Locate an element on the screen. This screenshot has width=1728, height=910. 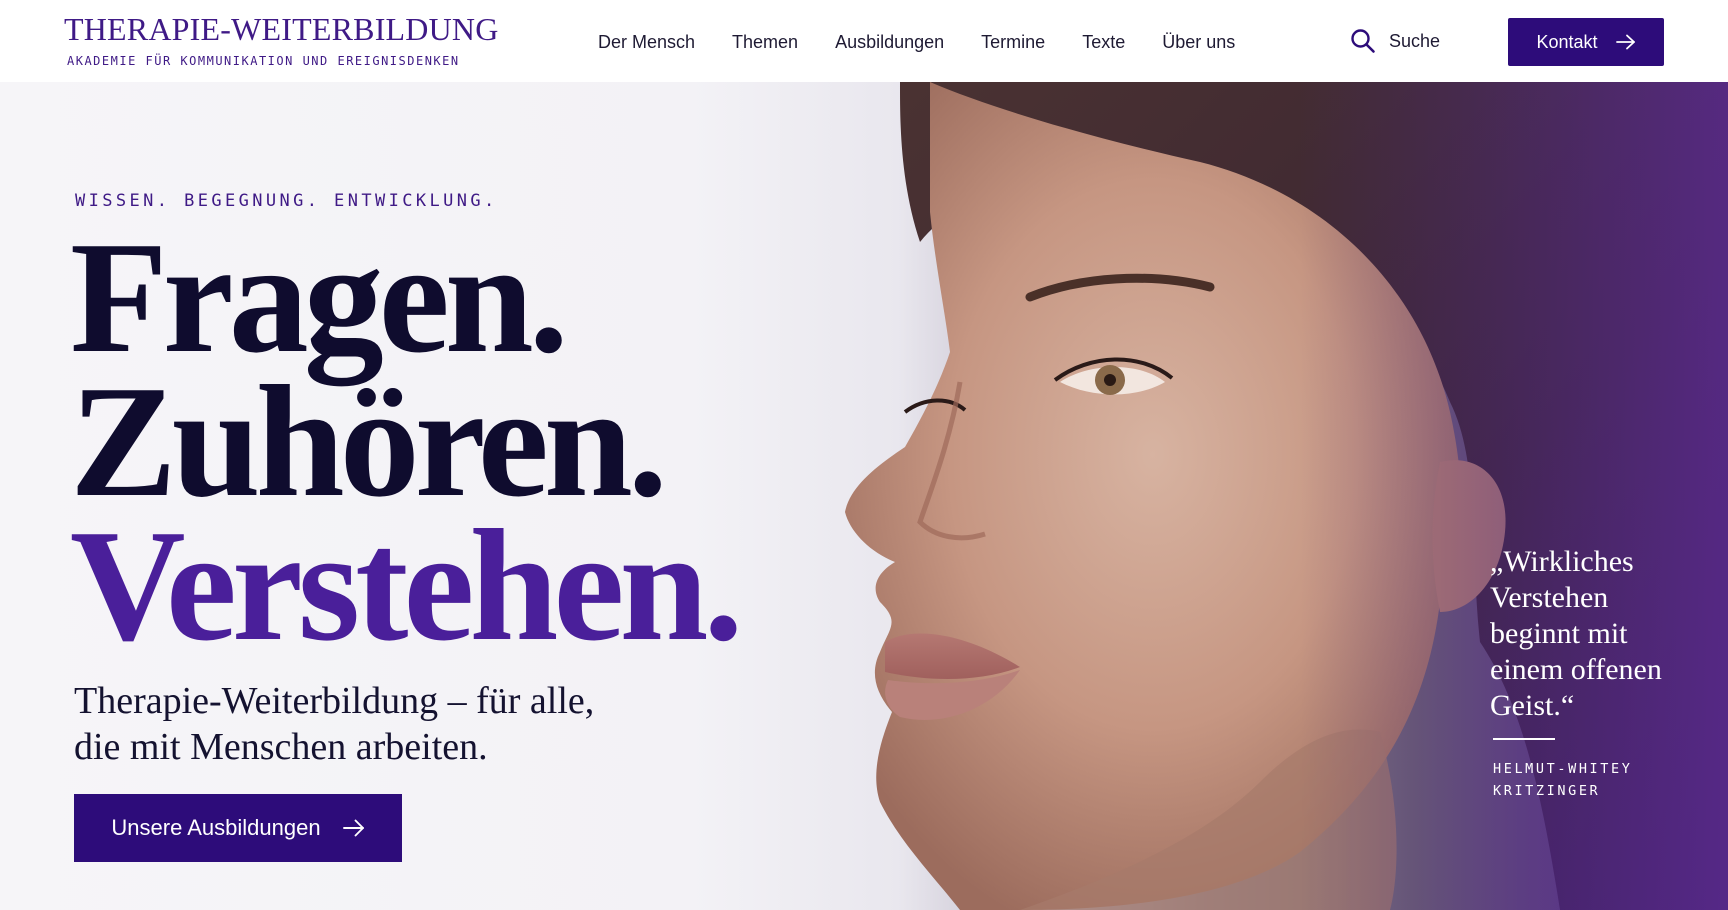
headline-line-fragen: Fragen. is located at coordinates (319, 297).